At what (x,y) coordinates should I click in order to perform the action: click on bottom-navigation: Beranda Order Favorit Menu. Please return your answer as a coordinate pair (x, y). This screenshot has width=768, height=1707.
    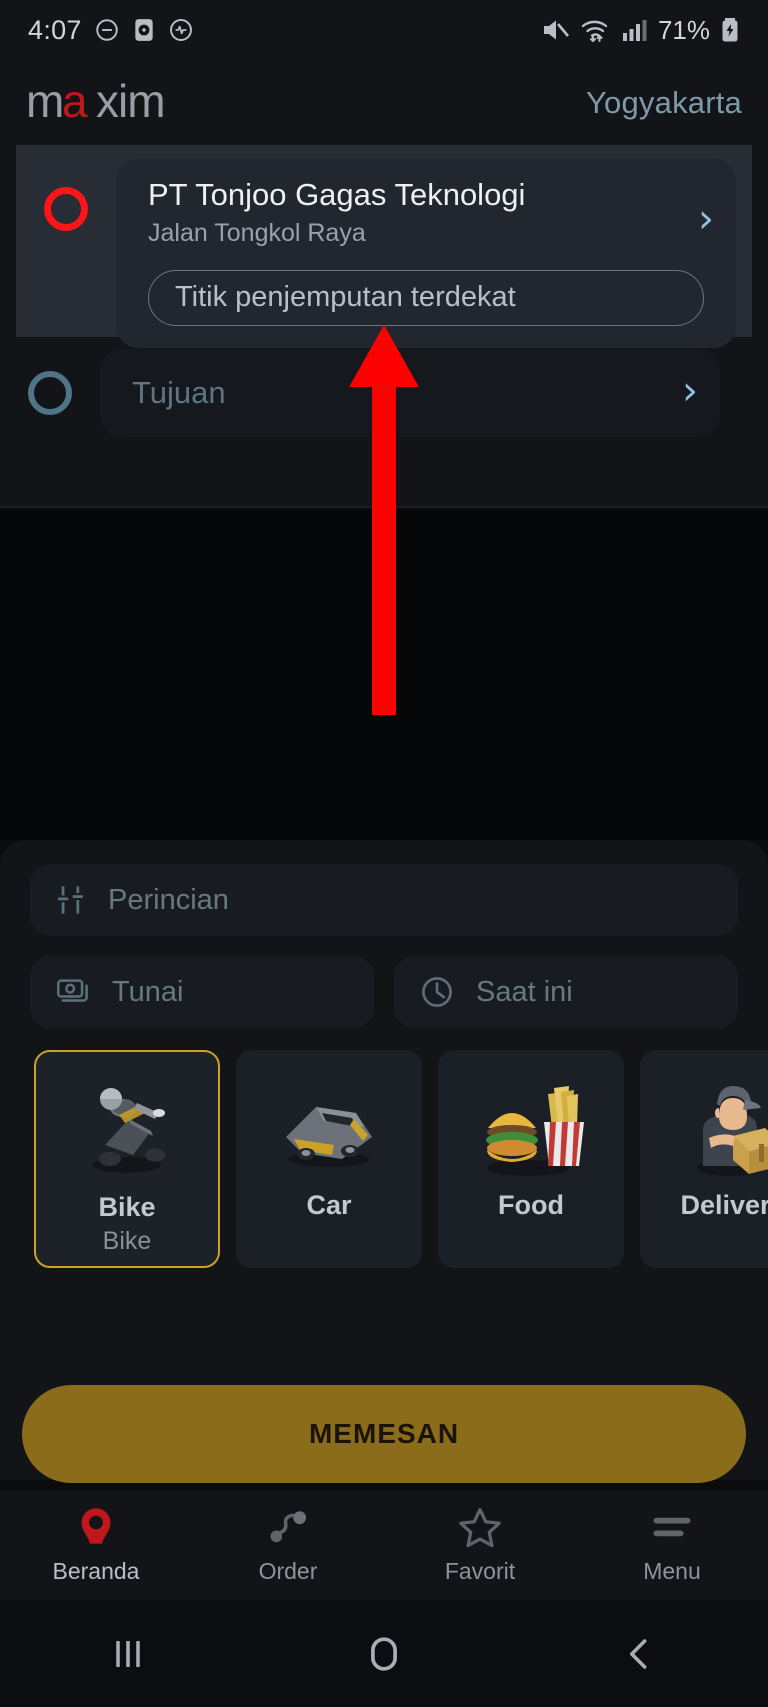
    Looking at the image, I should click on (384, 1545).